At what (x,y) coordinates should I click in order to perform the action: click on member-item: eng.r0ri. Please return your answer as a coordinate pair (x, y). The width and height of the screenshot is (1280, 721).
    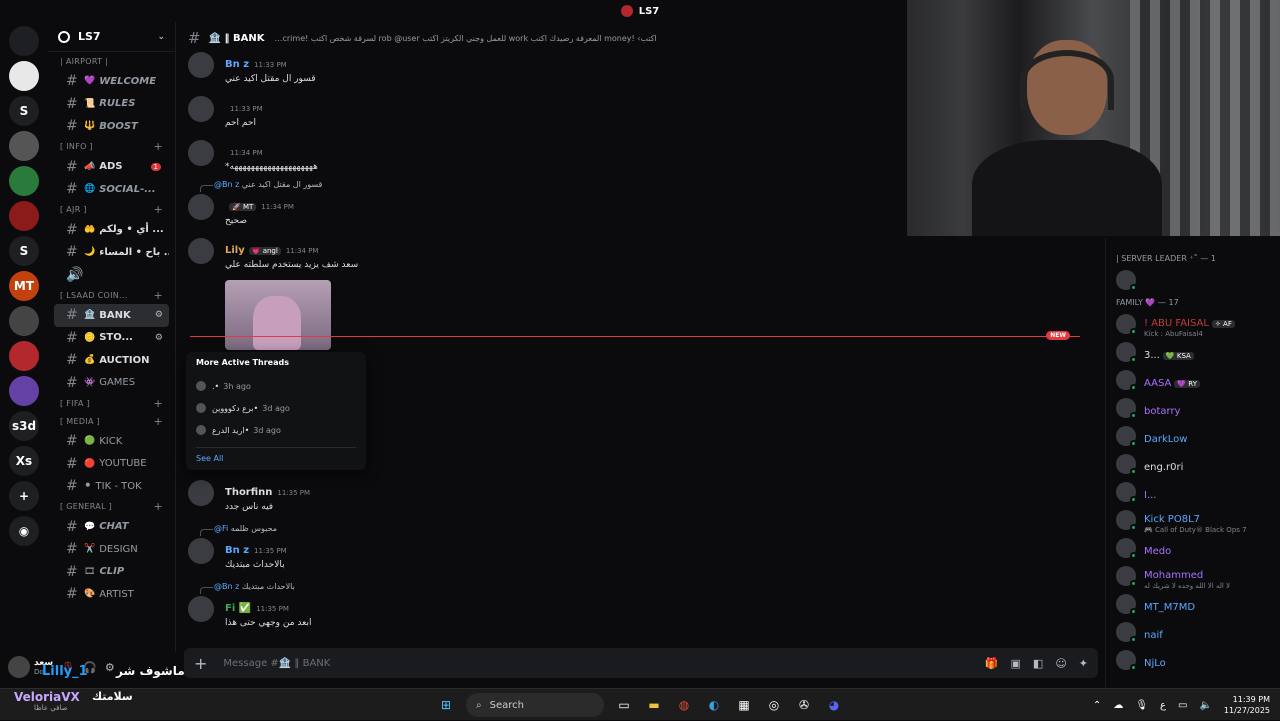
    Looking at the image, I should click on (1193, 464).